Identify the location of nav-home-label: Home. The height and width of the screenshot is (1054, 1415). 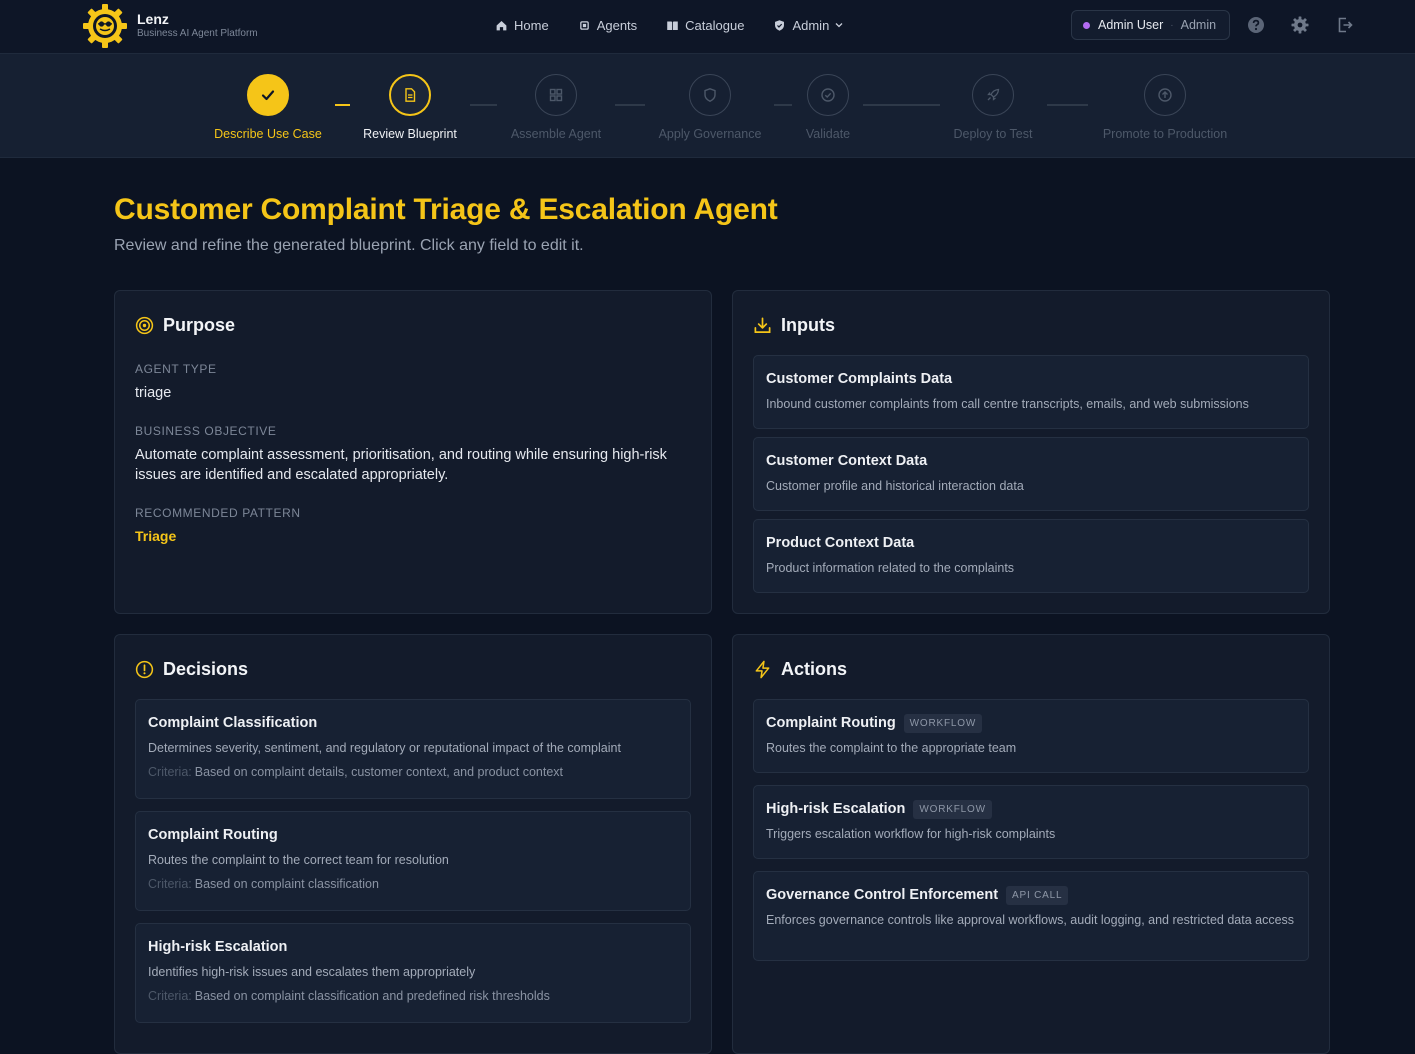
(531, 25).